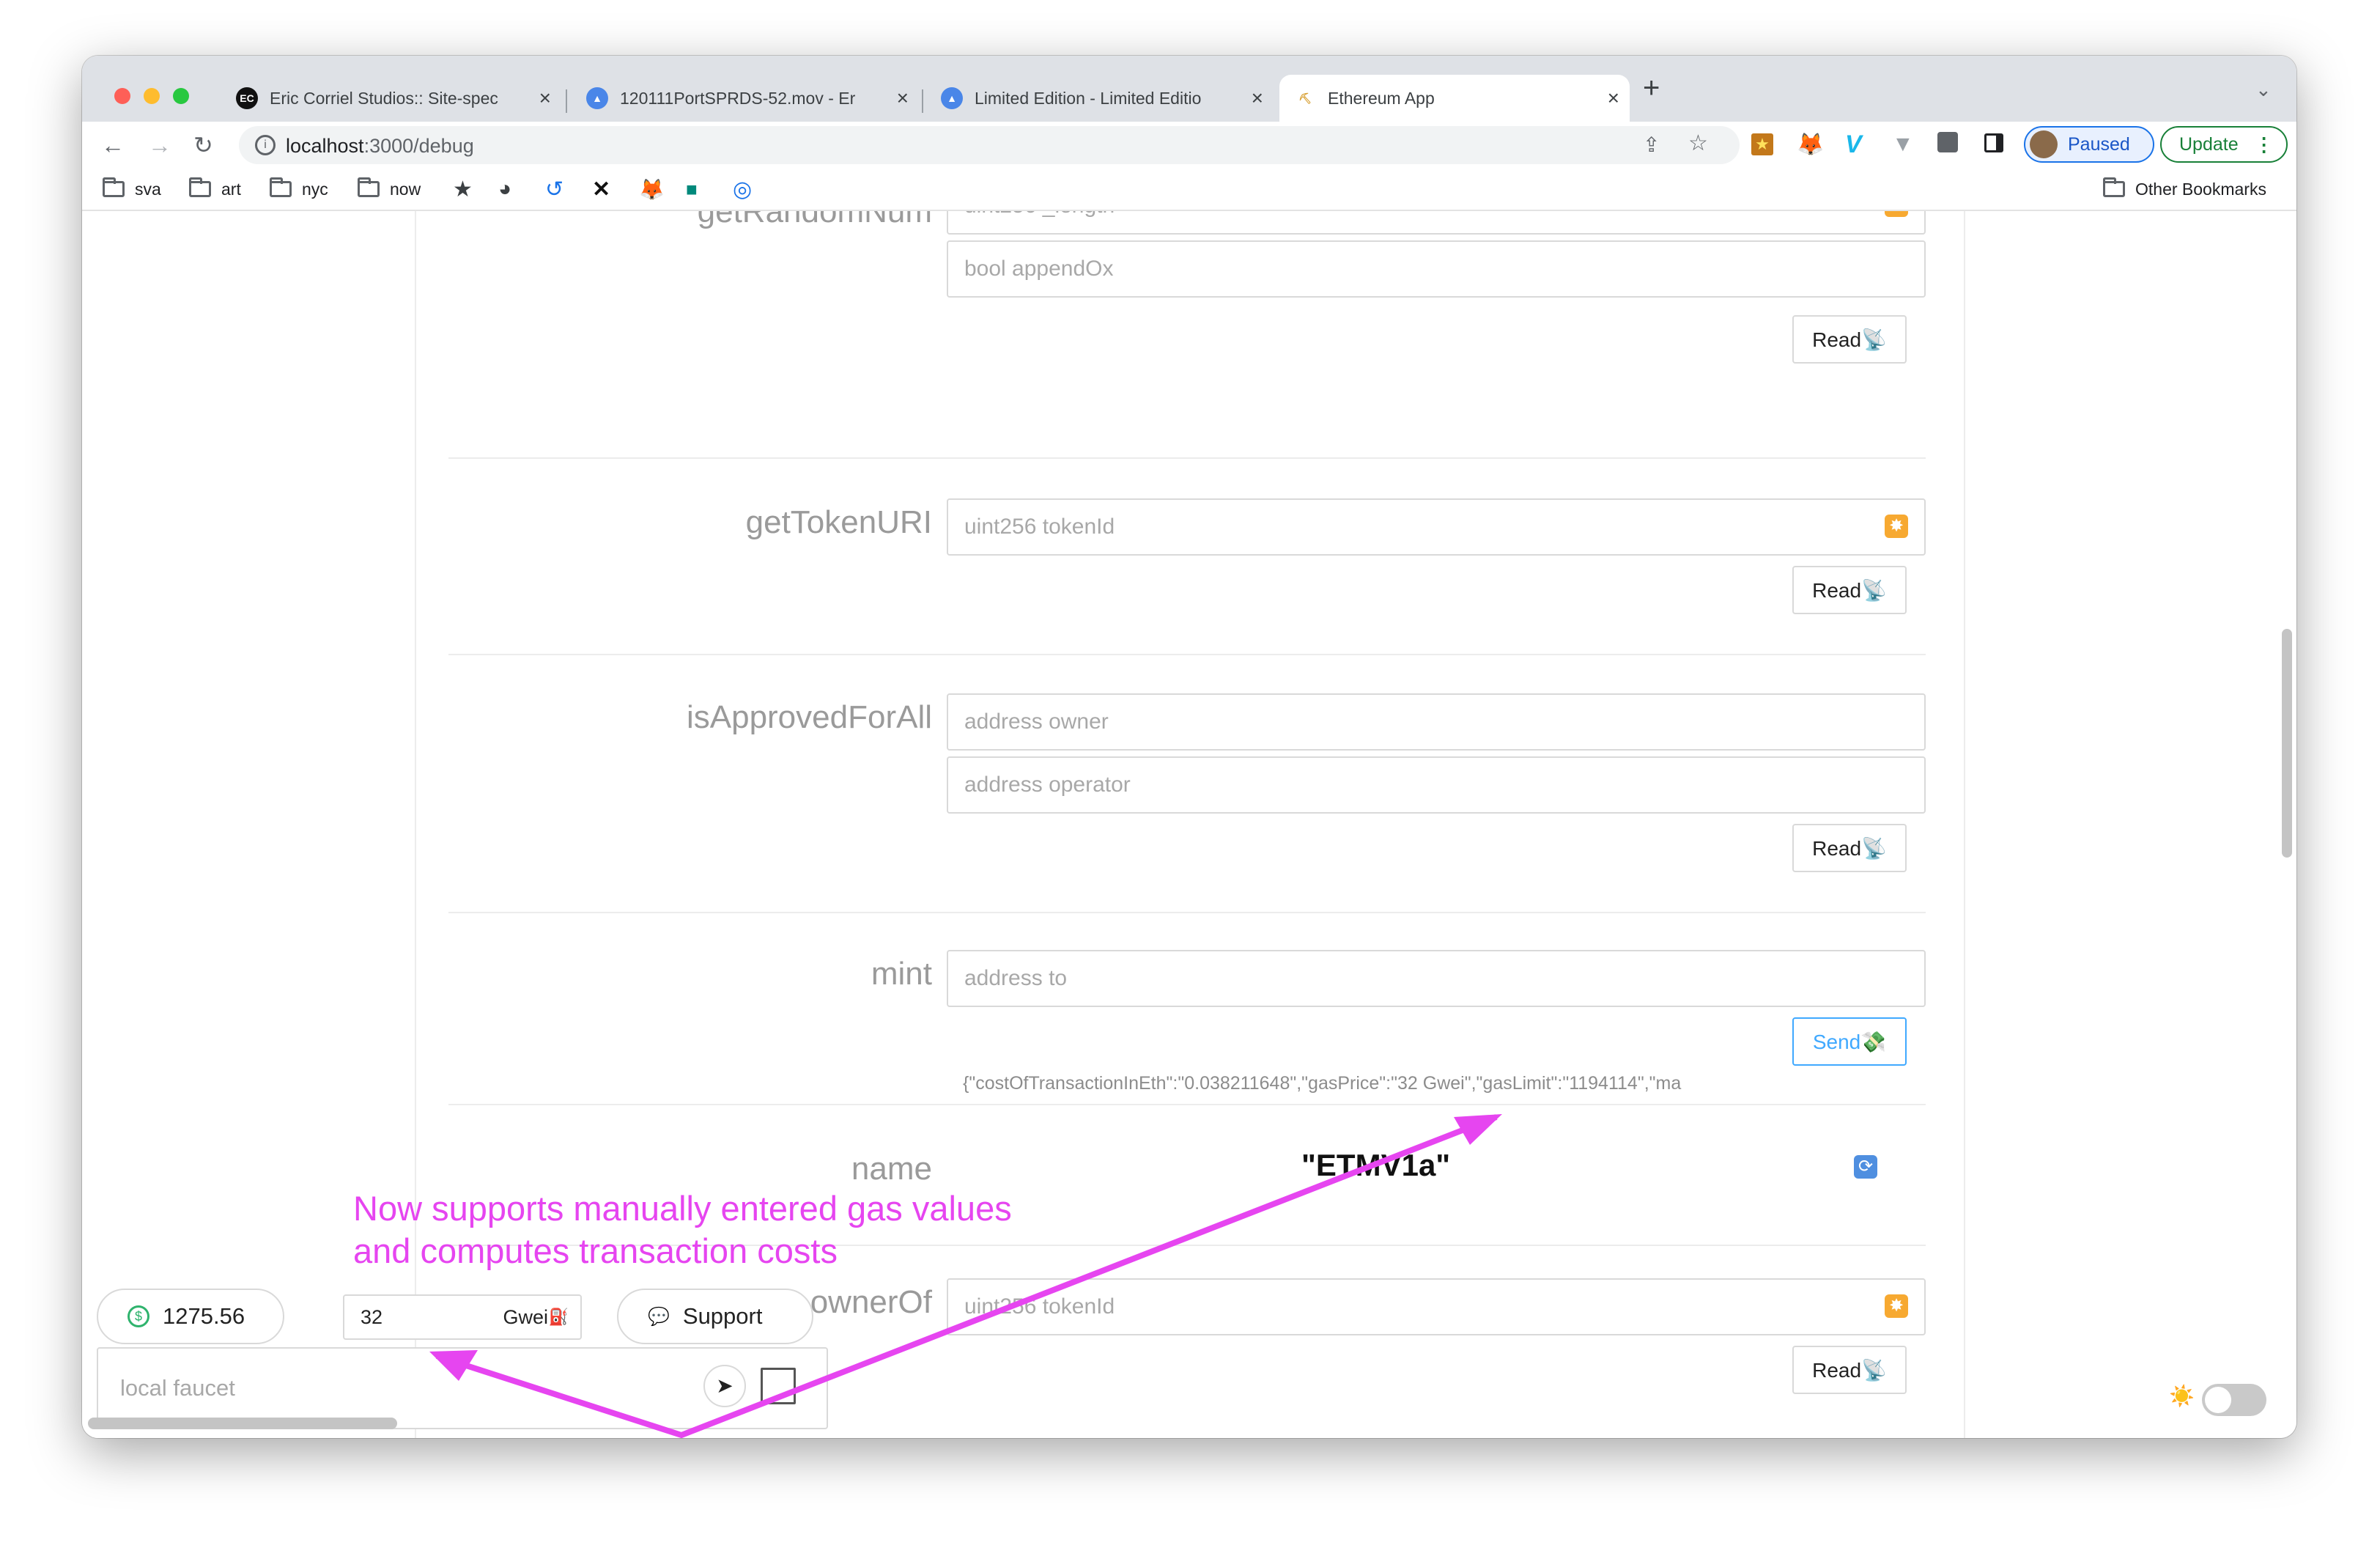  I want to click on extension-bookmark-icon: ★, so click(1762, 144).